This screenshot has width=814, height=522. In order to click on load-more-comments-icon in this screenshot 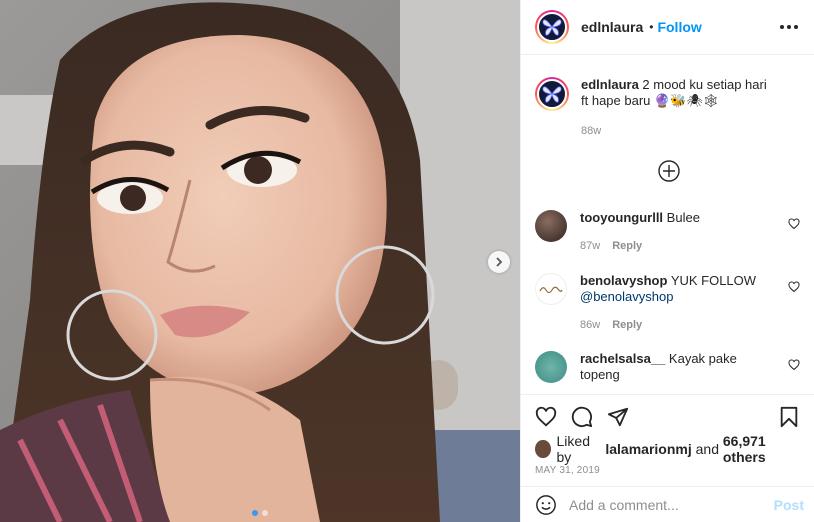, I will do `click(669, 171)`.